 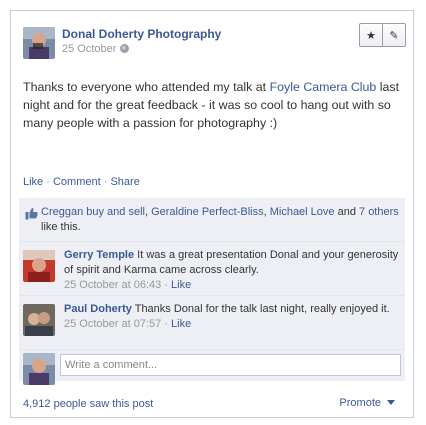 I want to click on comment-author-link: Gerry Temple, so click(x=99, y=255).